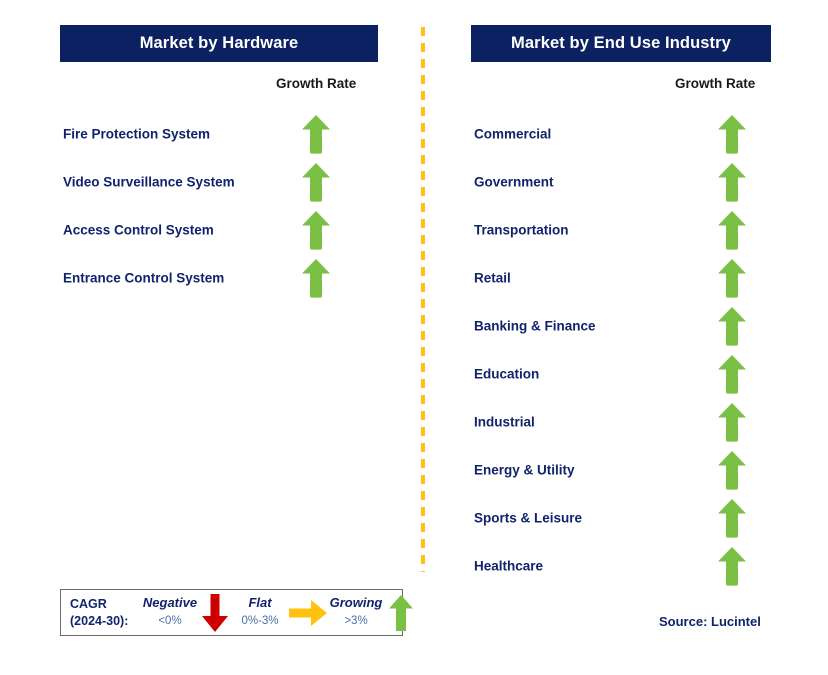  I want to click on panel-title-right: Market by End Use Industry, so click(621, 43).